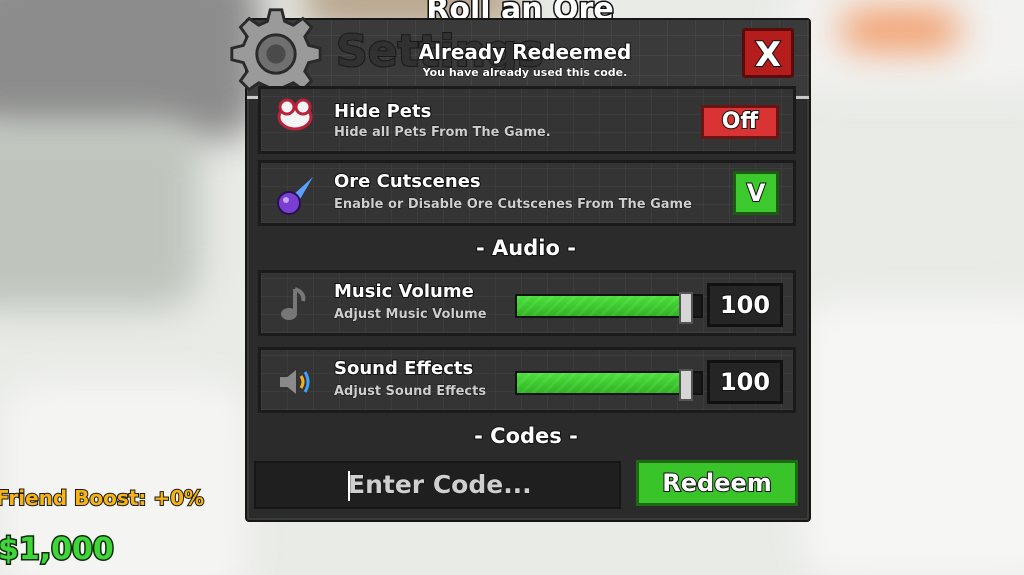  Describe the element at coordinates (526, 248) in the screenshot. I see `audio-heading: - Audio -` at that location.